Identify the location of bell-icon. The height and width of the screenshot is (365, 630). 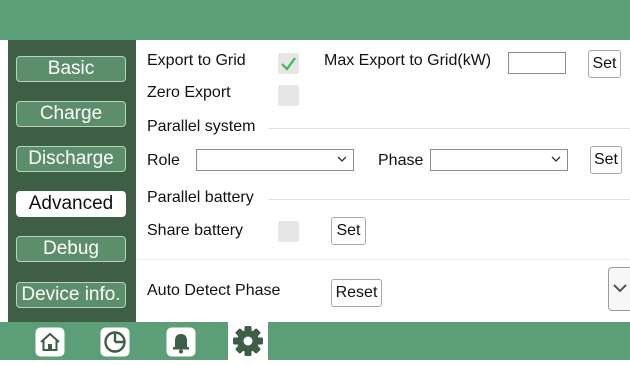
(181, 342).